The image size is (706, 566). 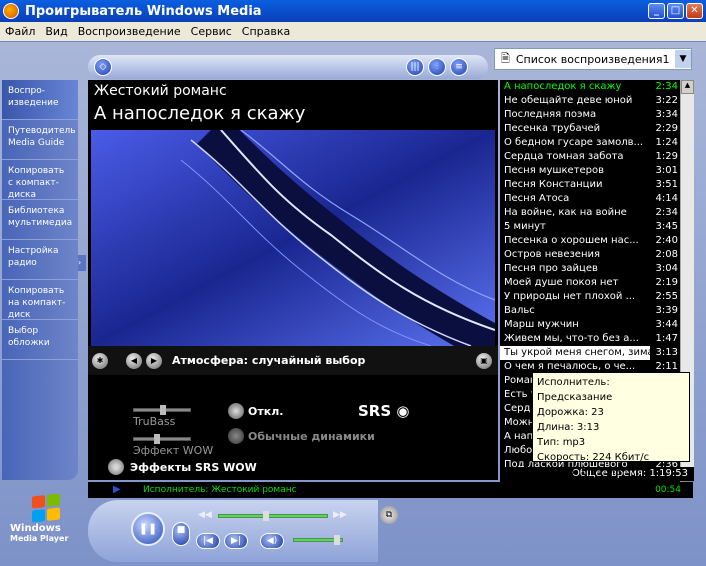 I want to click on playlist-item: Песня Атоса 4:14, so click(x=590, y=199).